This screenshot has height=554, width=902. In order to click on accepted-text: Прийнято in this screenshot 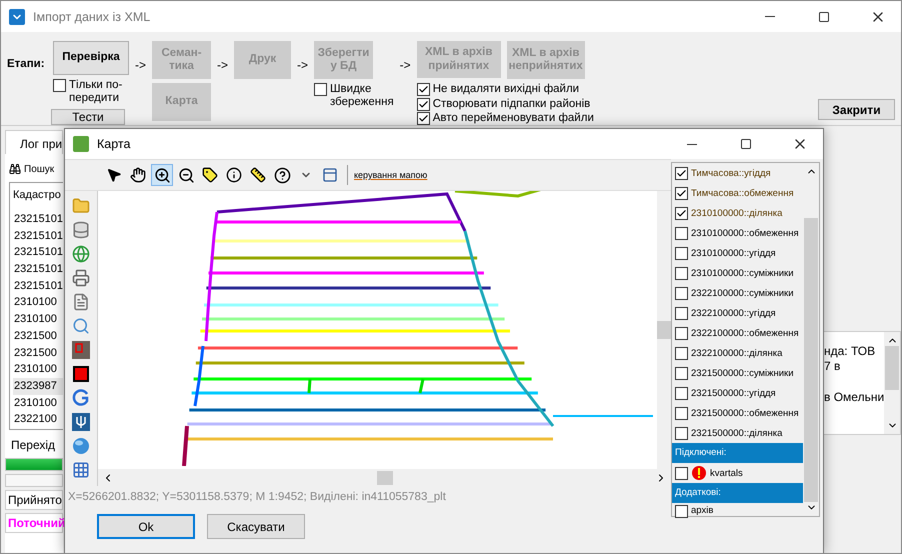, I will do `click(34, 500)`.